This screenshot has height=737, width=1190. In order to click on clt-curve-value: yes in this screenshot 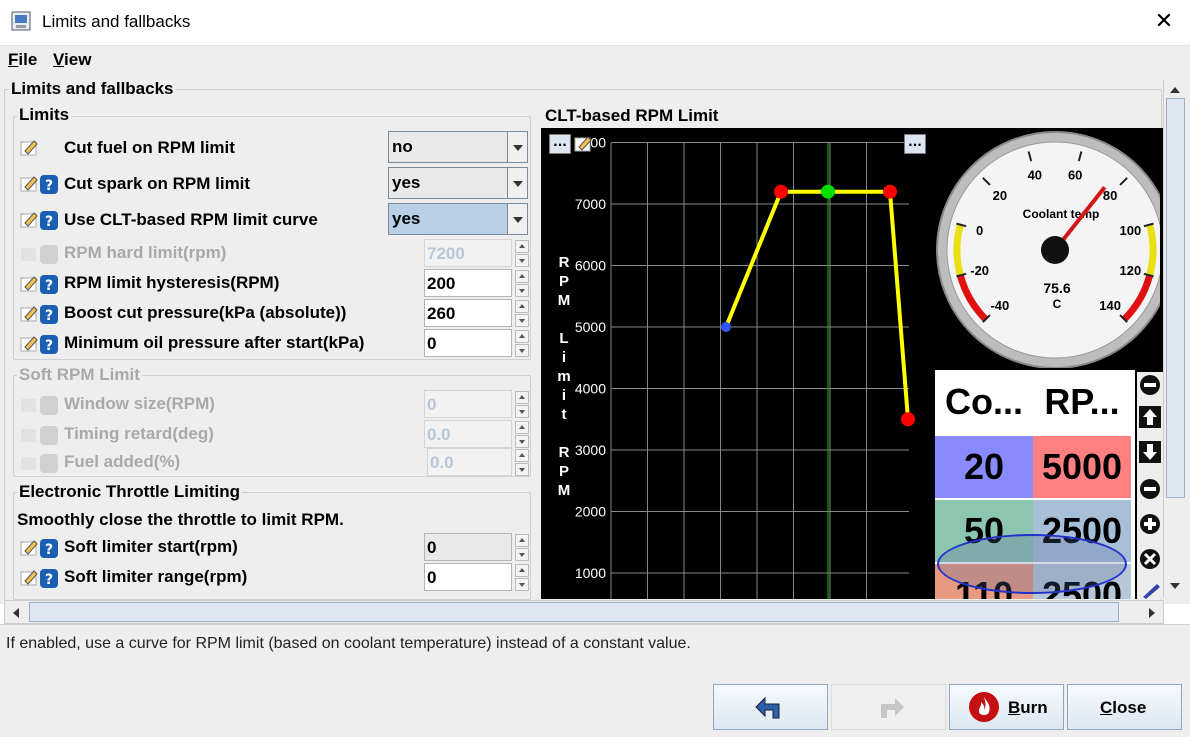, I will do `click(406, 218)`.